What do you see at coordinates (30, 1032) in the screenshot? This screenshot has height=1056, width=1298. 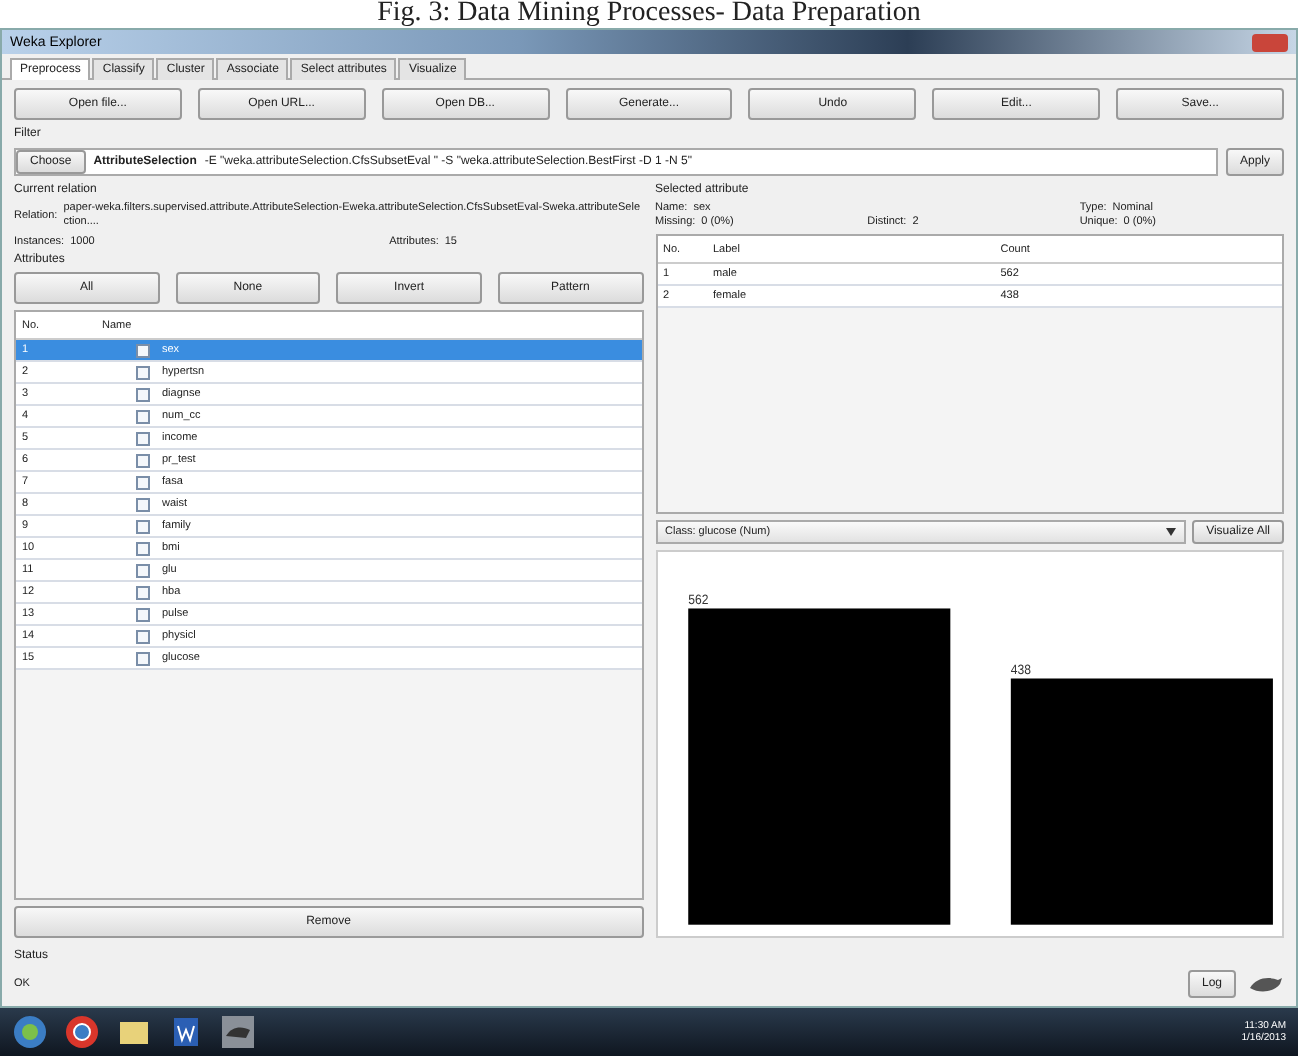 I see `start-icon` at bounding box center [30, 1032].